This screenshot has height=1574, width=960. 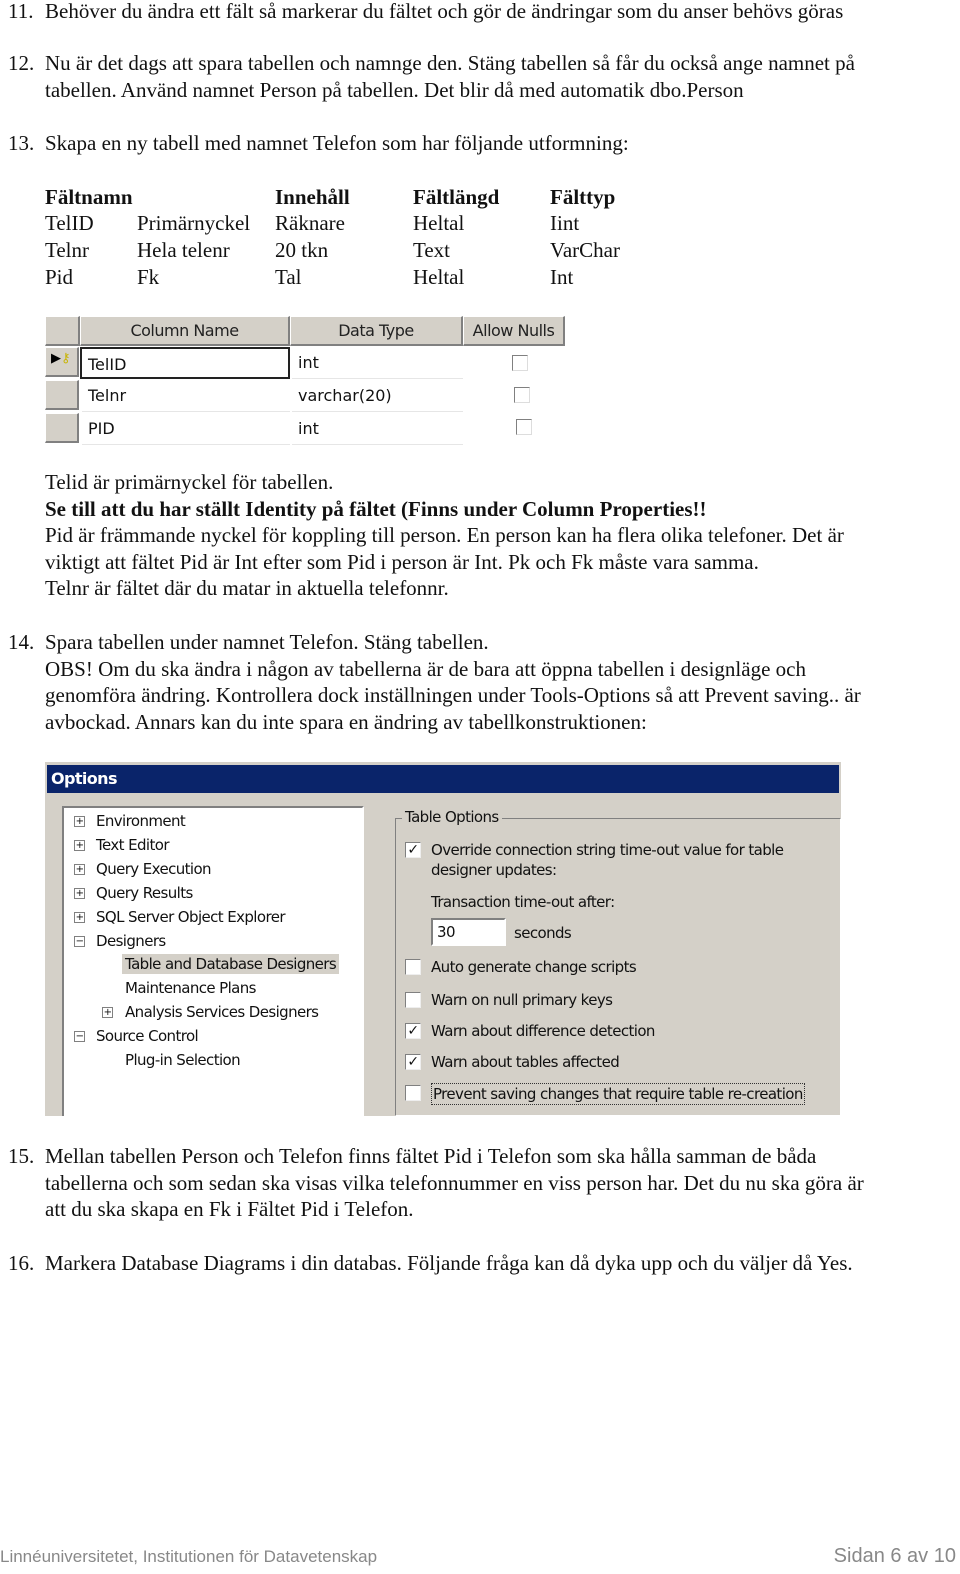 What do you see at coordinates (377, 396) in the screenshot?
I see `data-type-cell: varchar(20)` at bounding box center [377, 396].